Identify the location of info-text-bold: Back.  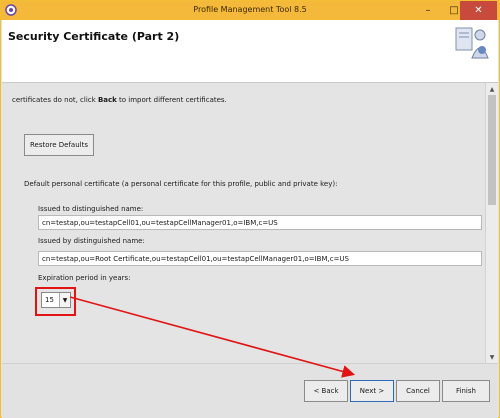
(107, 100).